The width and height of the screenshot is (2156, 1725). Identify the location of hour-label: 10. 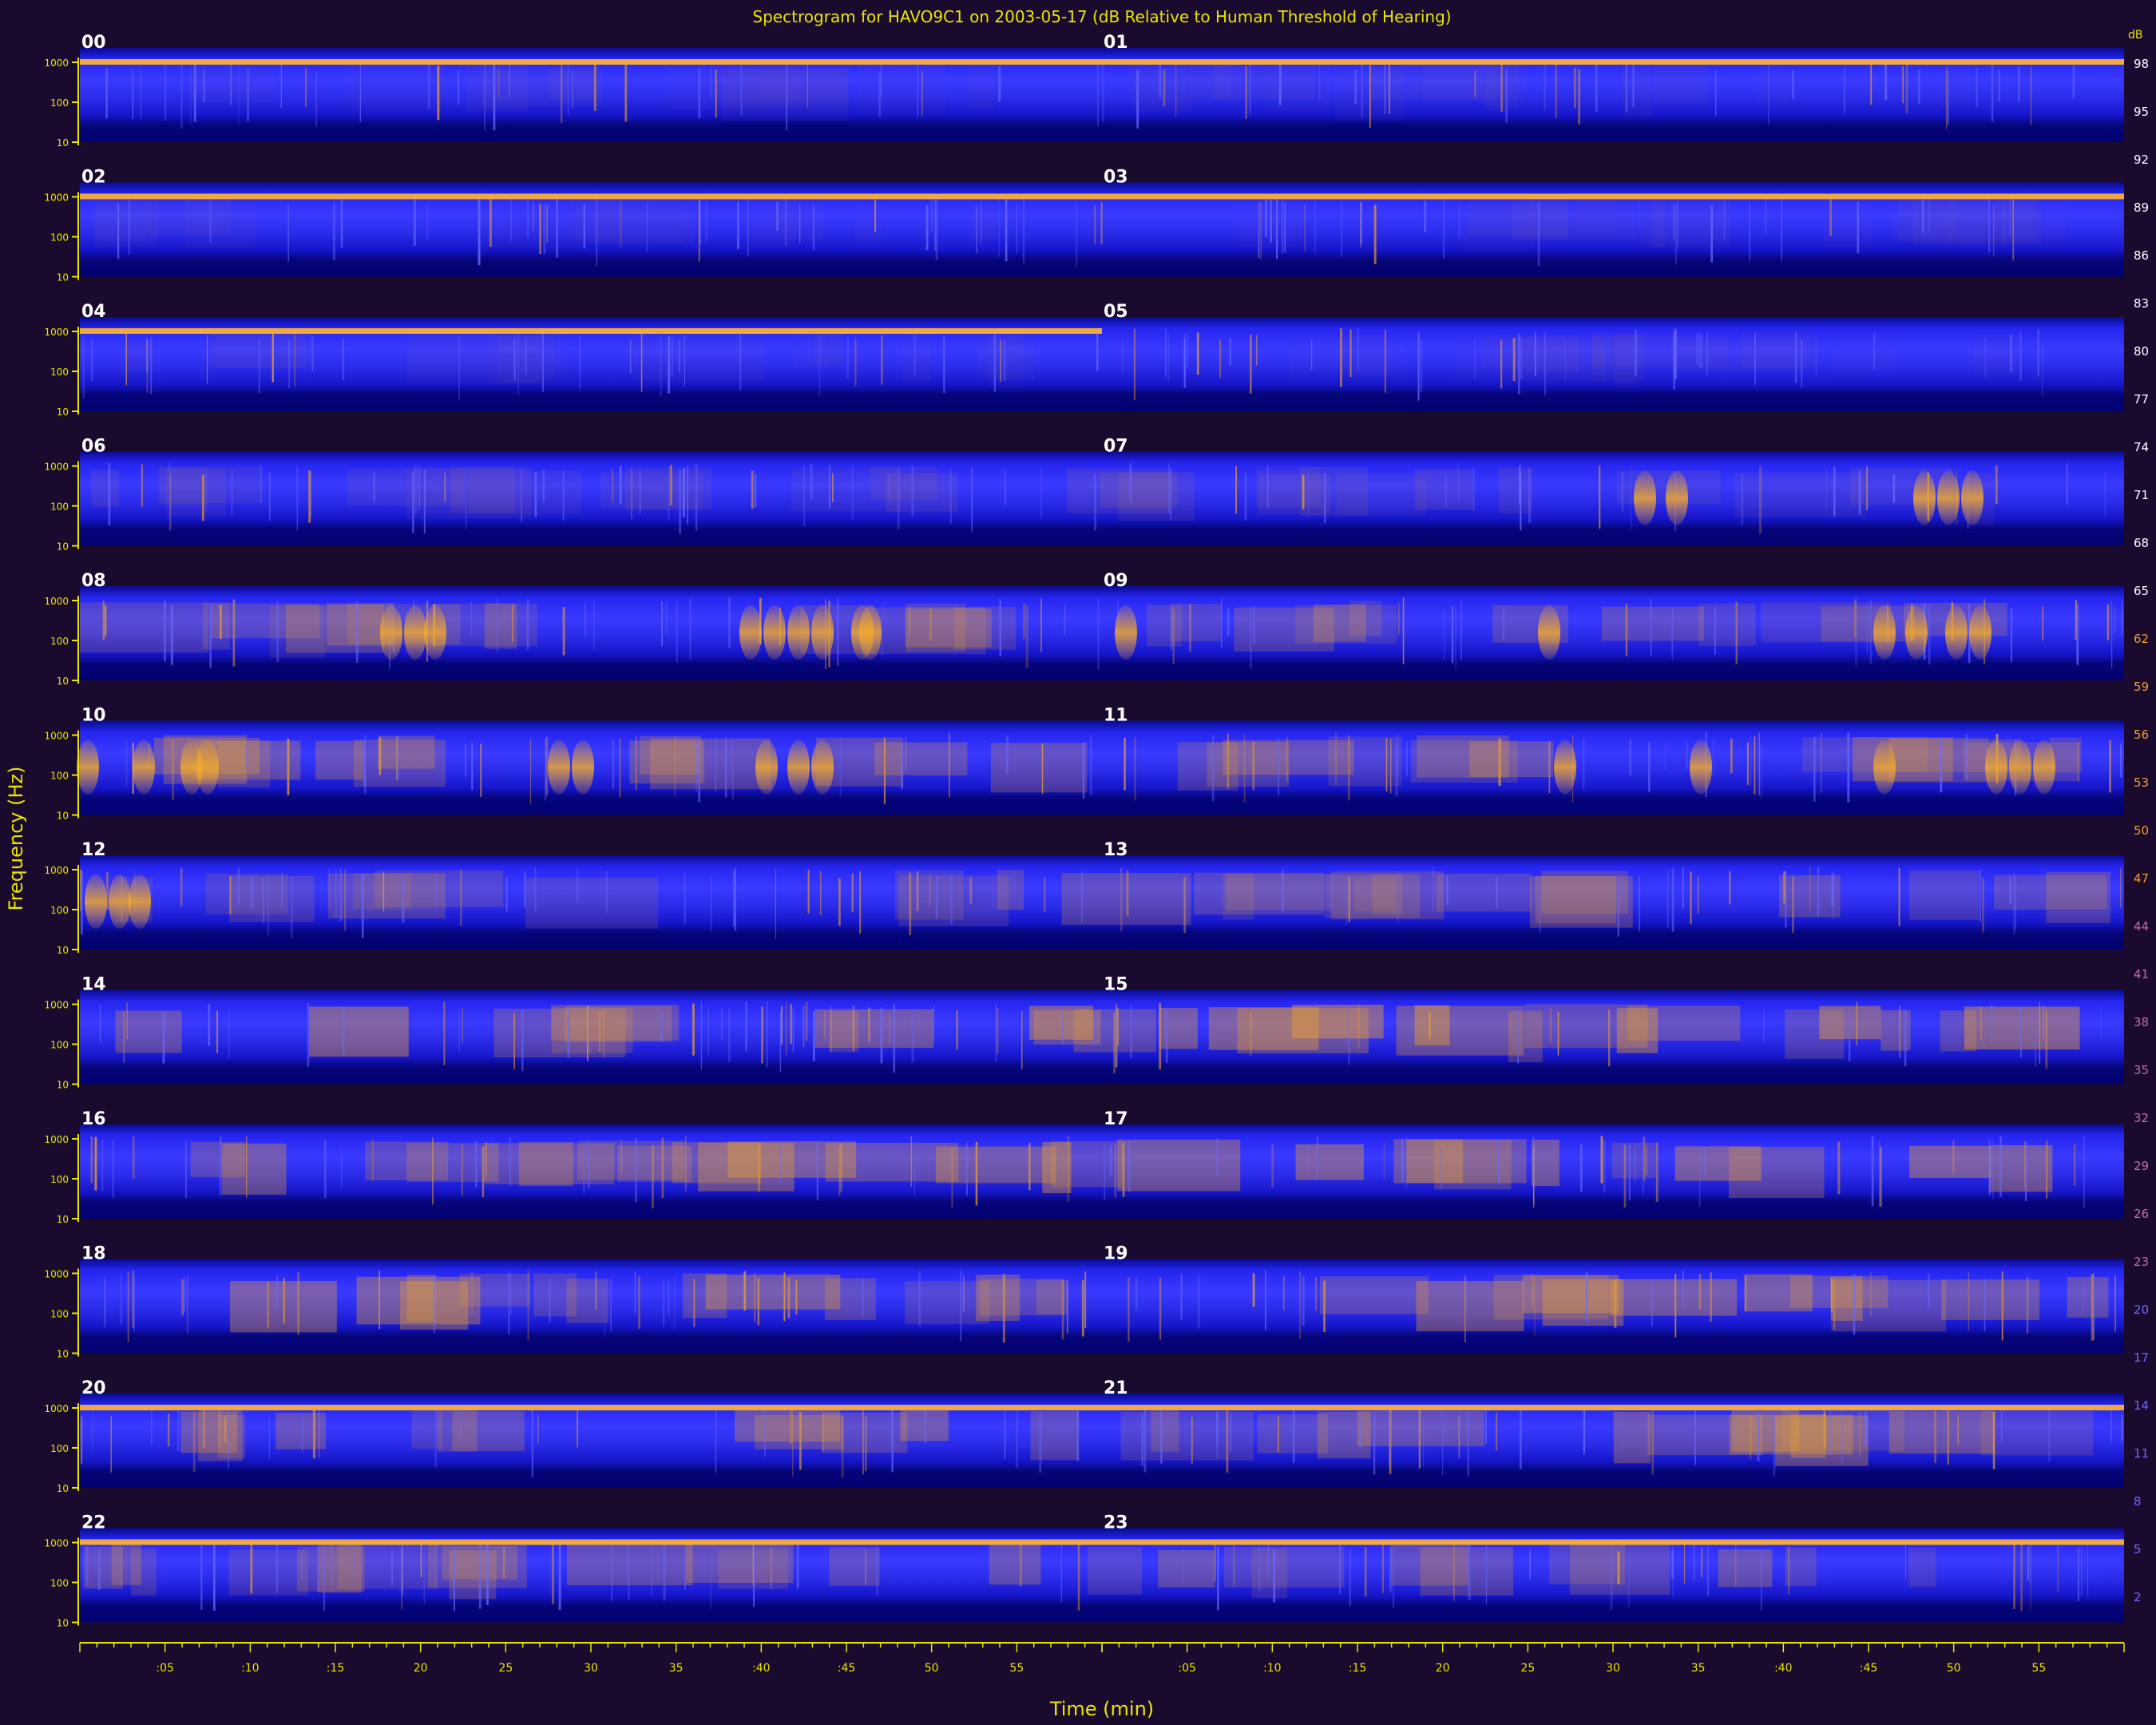
(93, 716).